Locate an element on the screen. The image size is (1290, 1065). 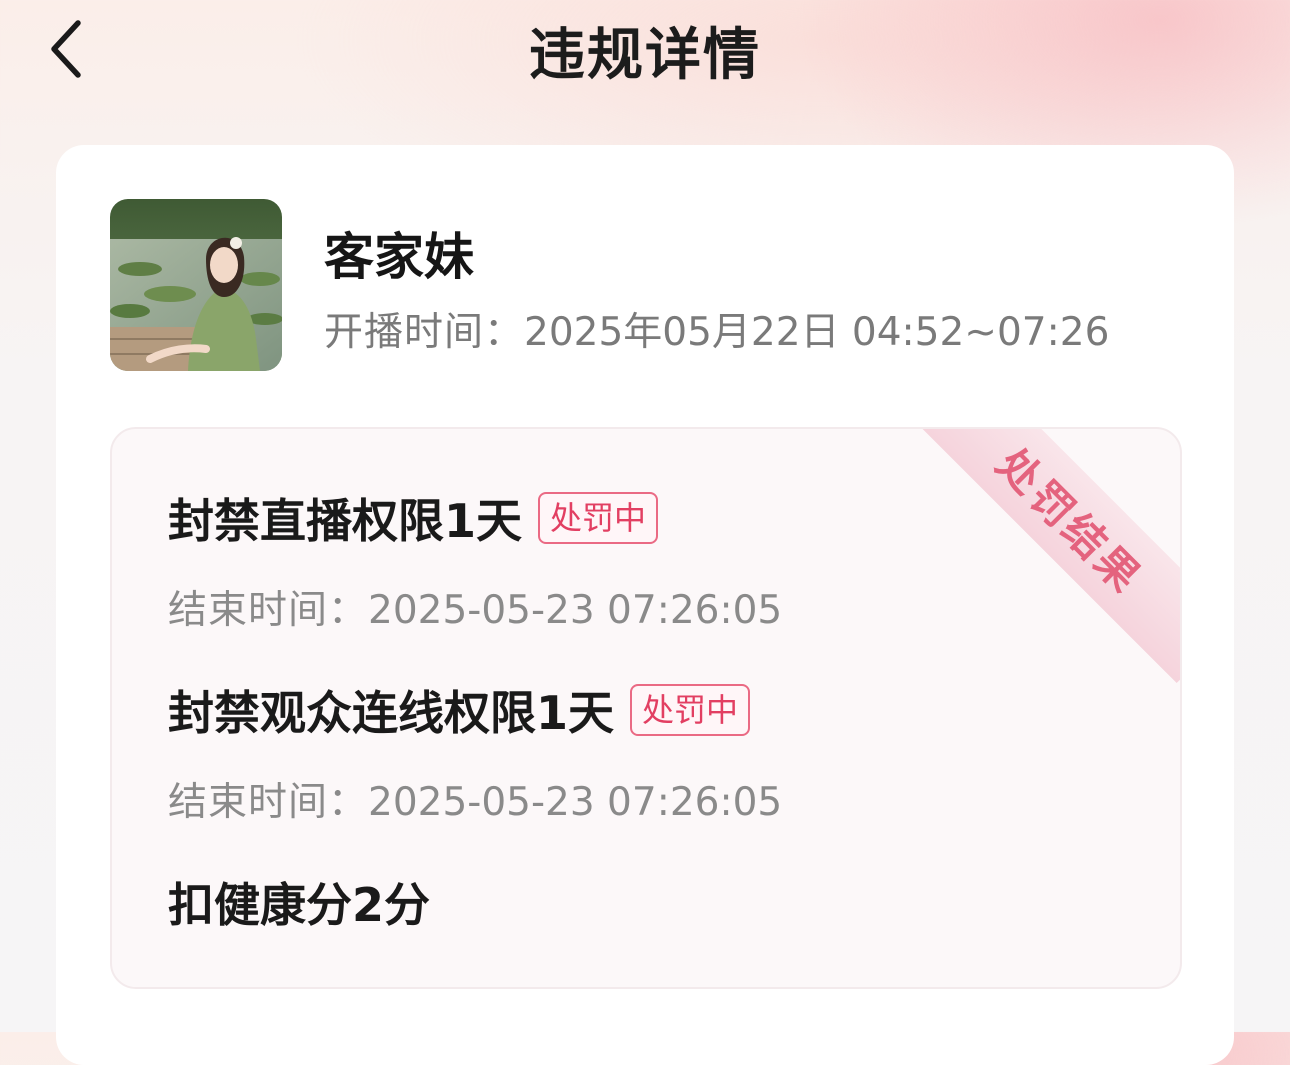
avatar-photo is located at coordinates (196, 285).